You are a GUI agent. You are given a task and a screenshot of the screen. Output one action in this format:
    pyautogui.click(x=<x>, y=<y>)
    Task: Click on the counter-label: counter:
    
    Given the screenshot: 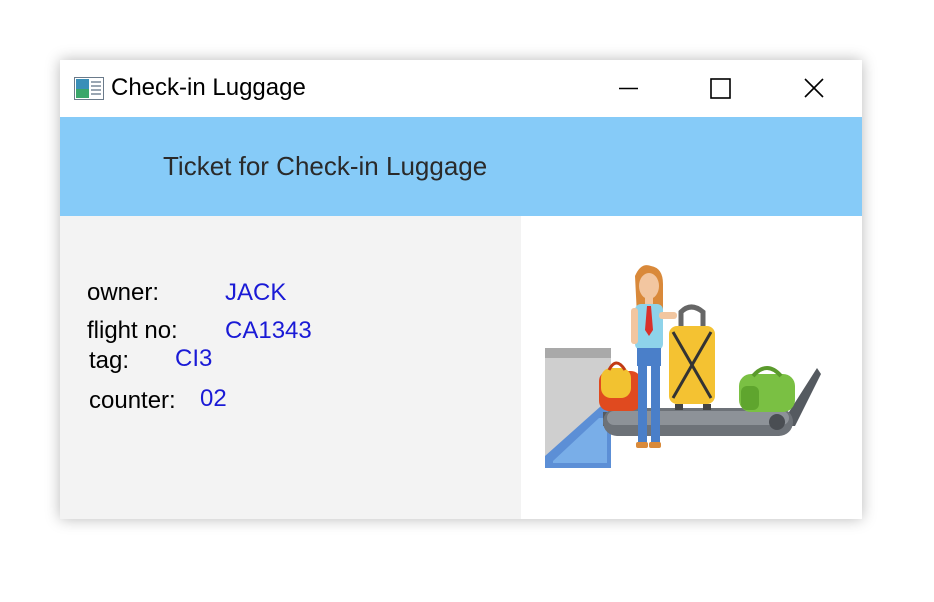 What is the action you would take?
    pyautogui.click(x=132, y=400)
    